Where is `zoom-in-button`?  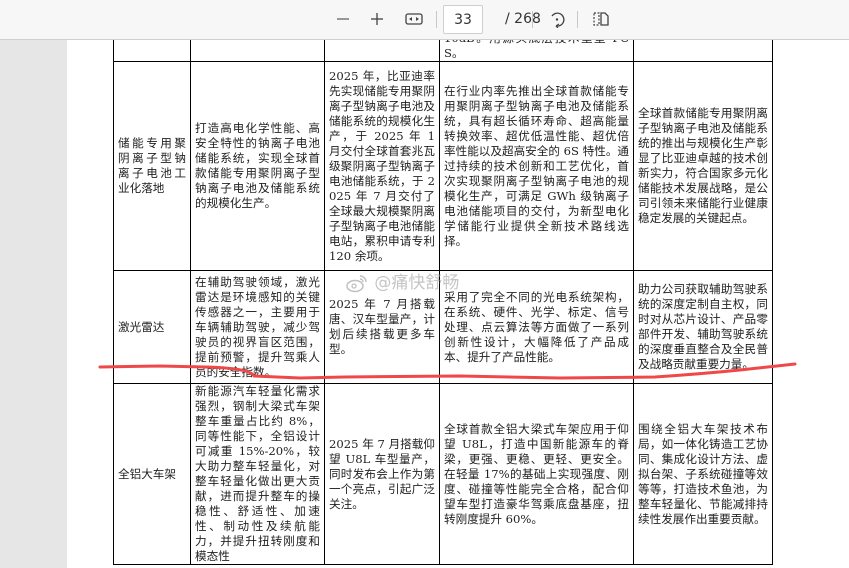
zoom-in-button is located at coordinates (377, 19).